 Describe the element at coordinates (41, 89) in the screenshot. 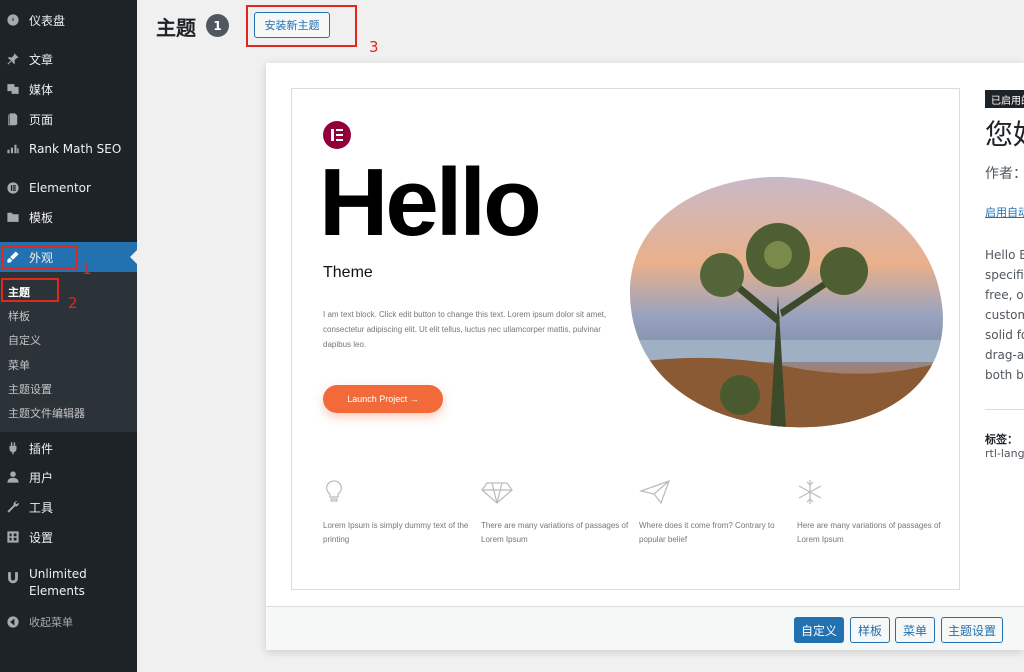

I see `sidebar-item-label: 媒体` at that location.